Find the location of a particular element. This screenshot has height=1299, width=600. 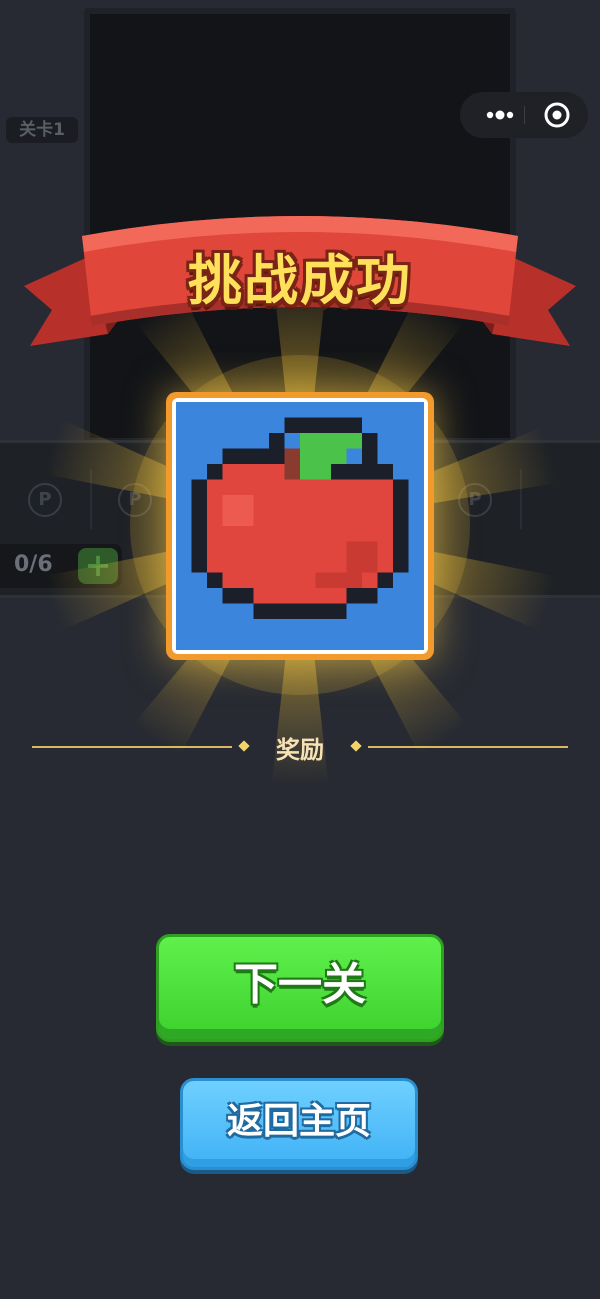

reward-divider-left is located at coordinates (132, 747).